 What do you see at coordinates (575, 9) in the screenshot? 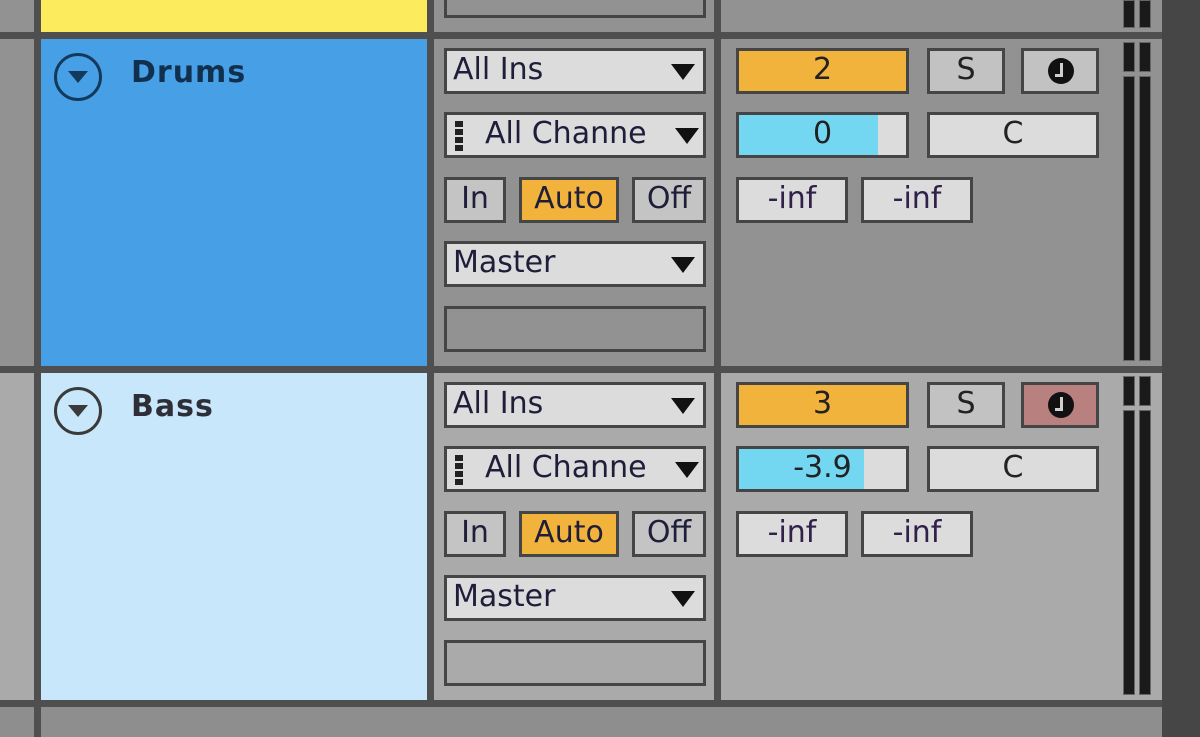
I see `empty-slot` at bounding box center [575, 9].